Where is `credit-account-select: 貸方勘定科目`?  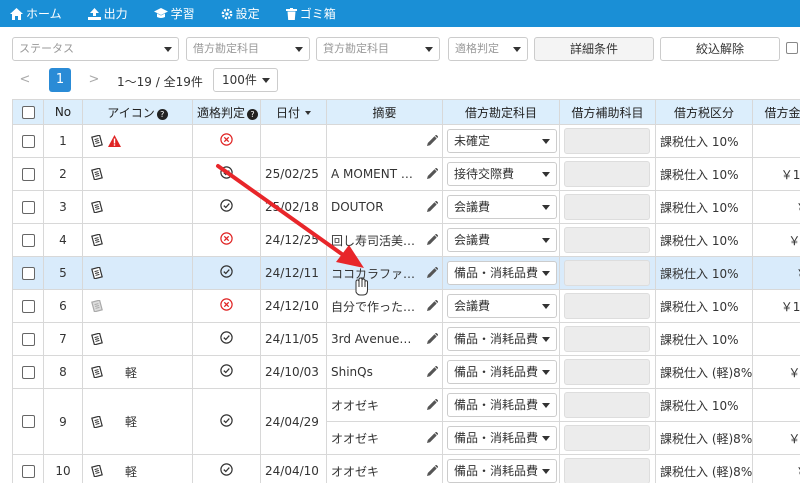 credit-account-select: 貸方勘定科目 is located at coordinates (378, 49).